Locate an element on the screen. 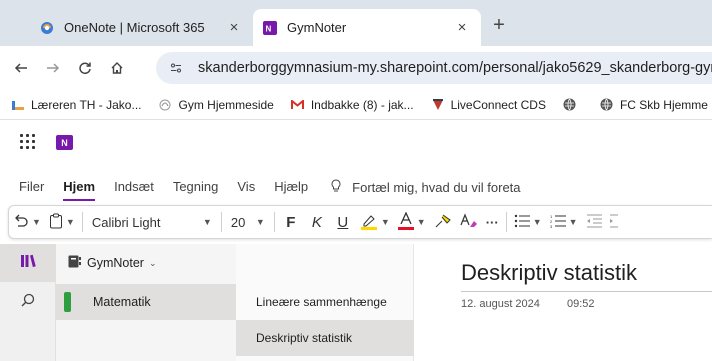 The width and height of the screenshot is (712, 361). tell-me-text: Fortæl mig, hvad du vil foreta is located at coordinates (436, 187).